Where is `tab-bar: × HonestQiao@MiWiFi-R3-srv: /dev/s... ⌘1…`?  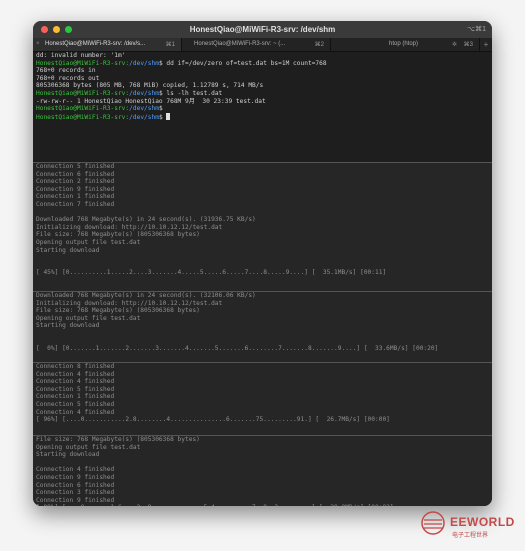 tab-bar: × HonestQiao@MiWiFi-R3-srv: /dev/s... ⌘1… is located at coordinates (262, 45).